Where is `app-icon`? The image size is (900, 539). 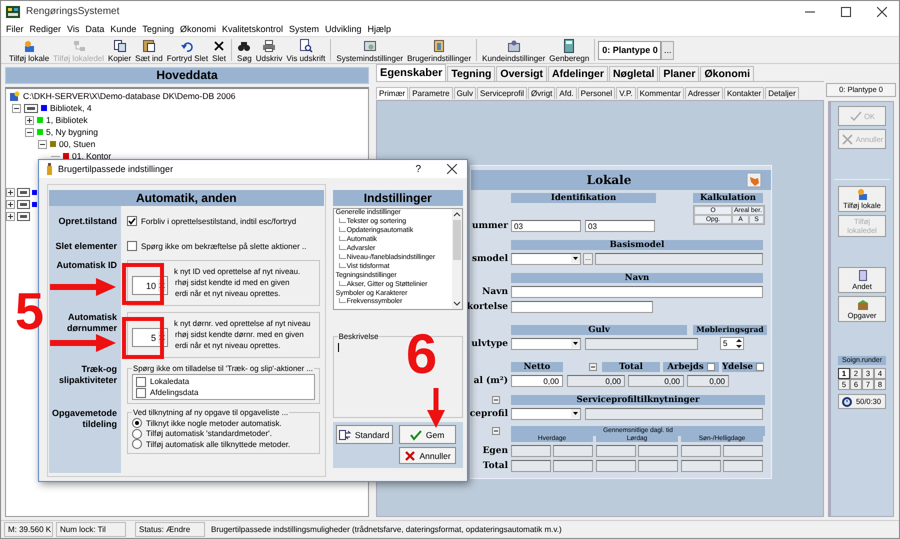
app-icon is located at coordinates (13, 12).